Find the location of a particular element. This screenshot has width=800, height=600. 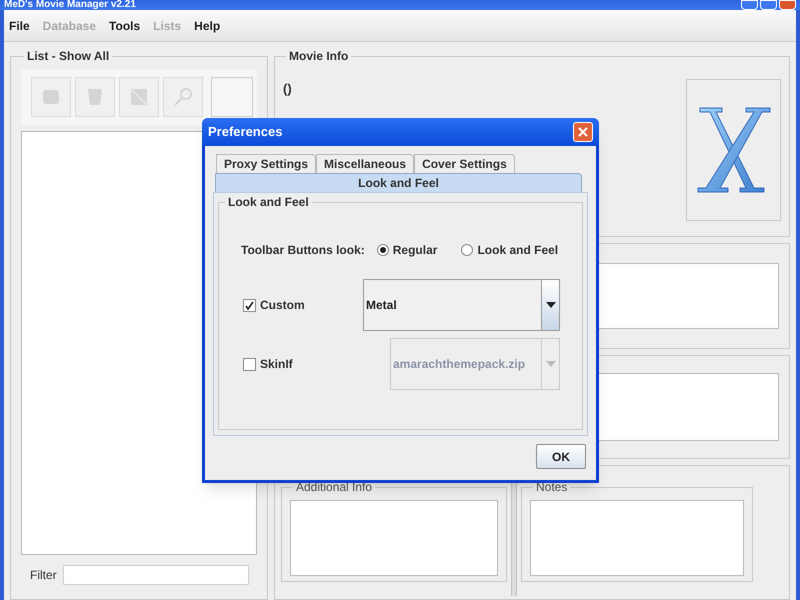

filter-field is located at coordinates (155, 575).